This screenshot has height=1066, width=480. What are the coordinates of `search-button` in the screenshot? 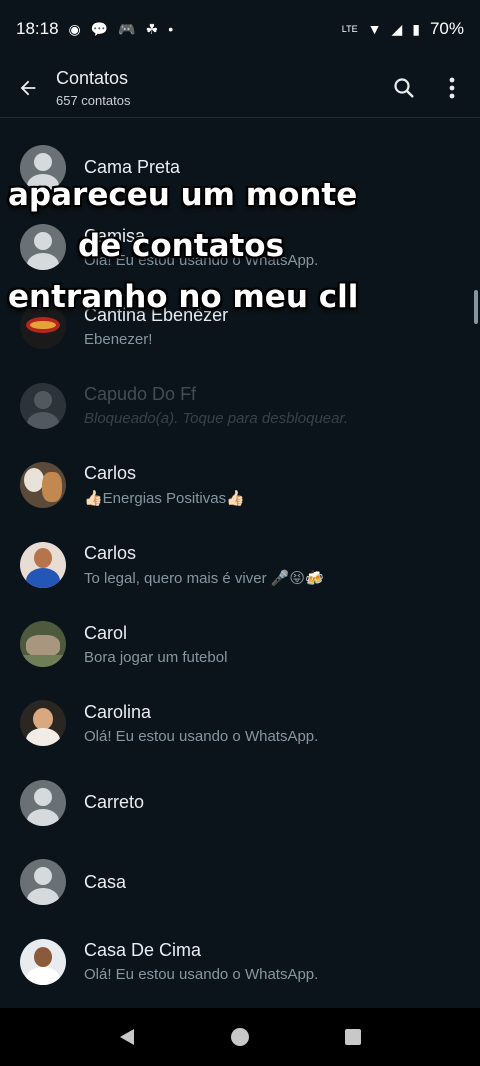 It's located at (404, 88).